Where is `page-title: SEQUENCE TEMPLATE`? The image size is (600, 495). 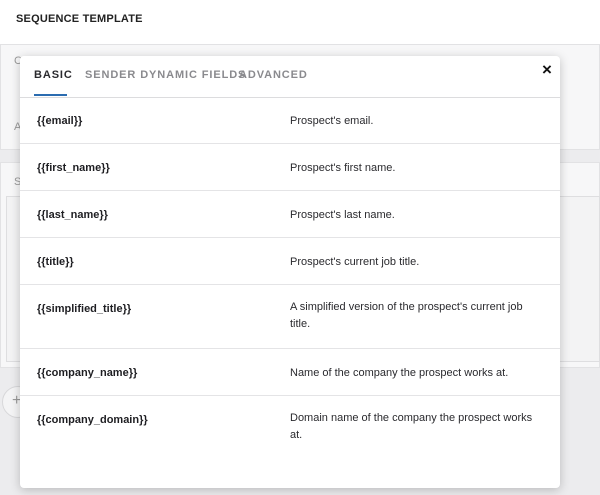
page-title: SEQUENCE TEMPLATE is located at coordinates (79, 19).